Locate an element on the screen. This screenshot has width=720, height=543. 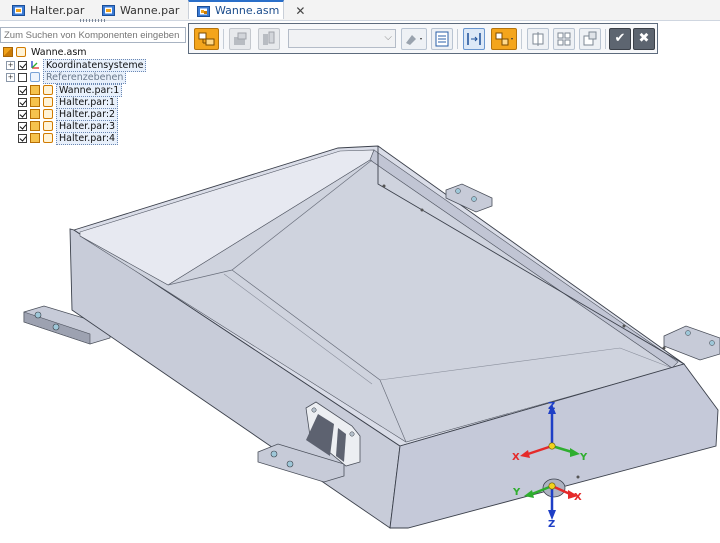
select-step-button is located at coordinates (206, 39).